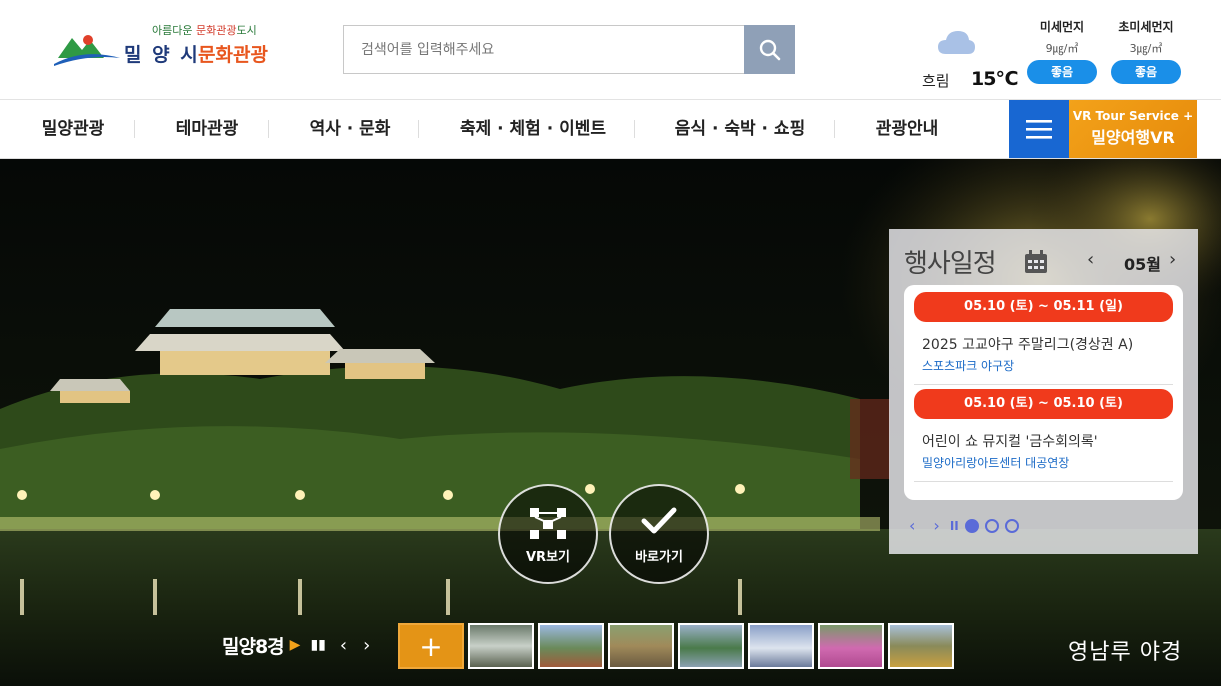  I want to click on shortcut-label: 바로가기, so click(659, 557).